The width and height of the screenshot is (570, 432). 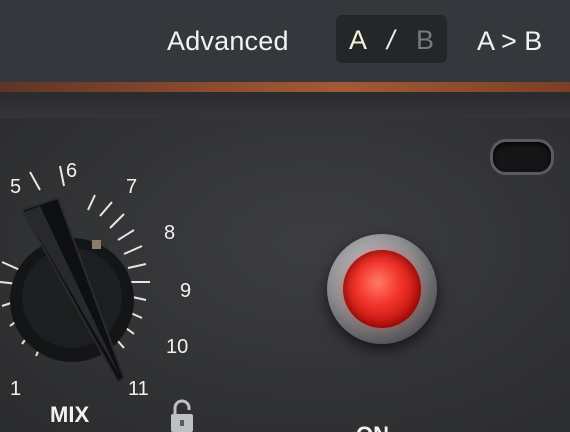 I want to click on ab-compare-toggle: A / B, so click(x=391, y=39).